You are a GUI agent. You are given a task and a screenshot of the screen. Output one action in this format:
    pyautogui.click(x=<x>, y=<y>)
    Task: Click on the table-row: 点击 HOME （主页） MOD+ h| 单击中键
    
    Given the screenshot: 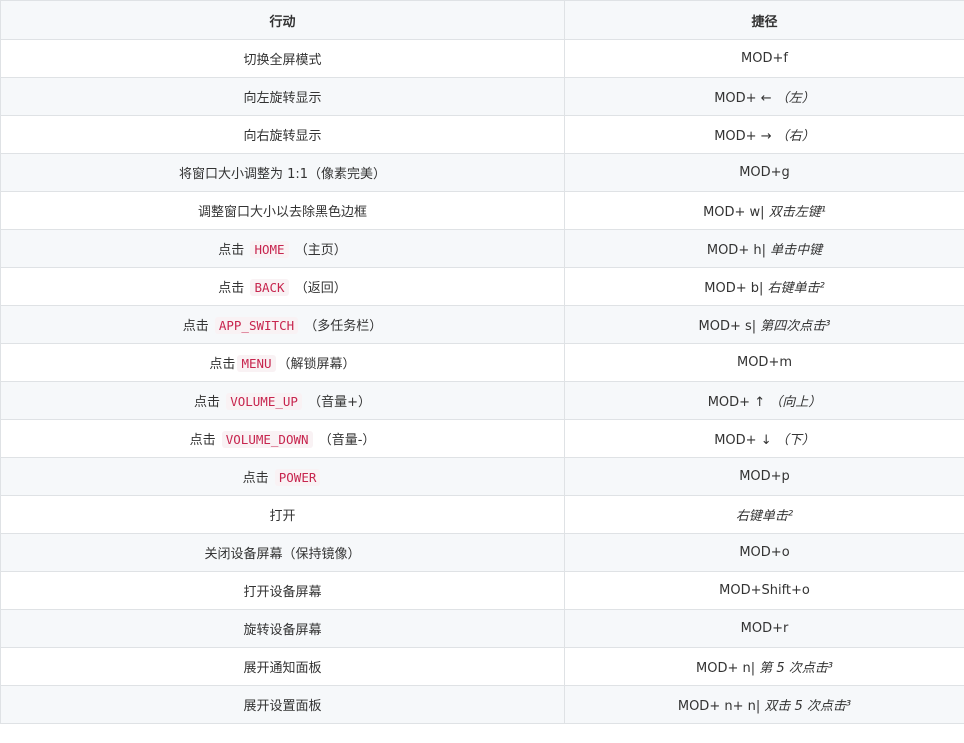 What is the action you would take?
    pyautogui.click(x=482, y=248)
    